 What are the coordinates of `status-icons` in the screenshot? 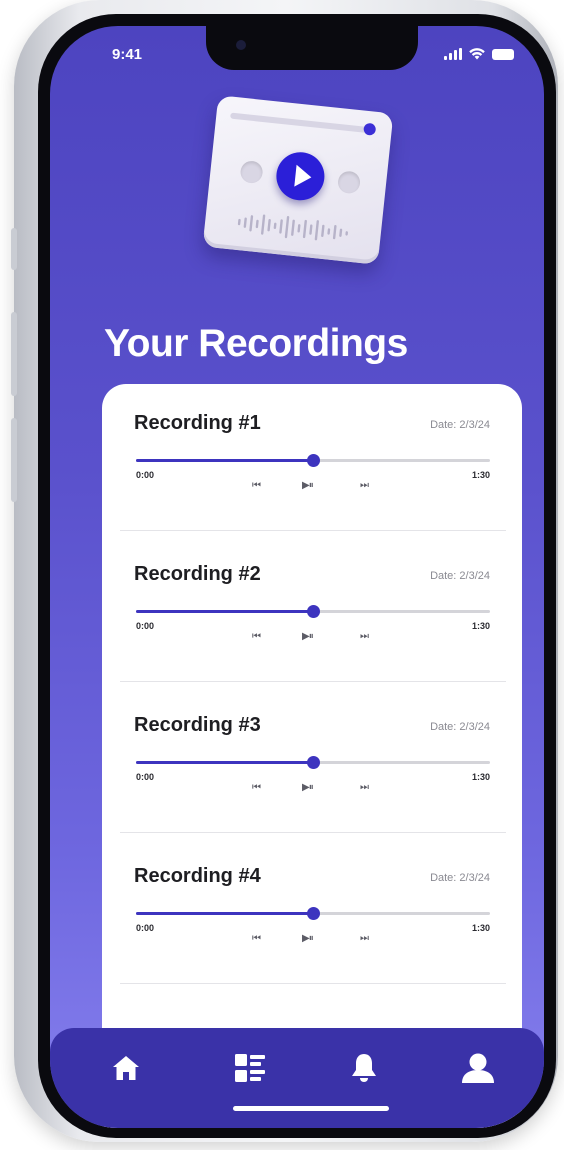 It's located at (479, 54).